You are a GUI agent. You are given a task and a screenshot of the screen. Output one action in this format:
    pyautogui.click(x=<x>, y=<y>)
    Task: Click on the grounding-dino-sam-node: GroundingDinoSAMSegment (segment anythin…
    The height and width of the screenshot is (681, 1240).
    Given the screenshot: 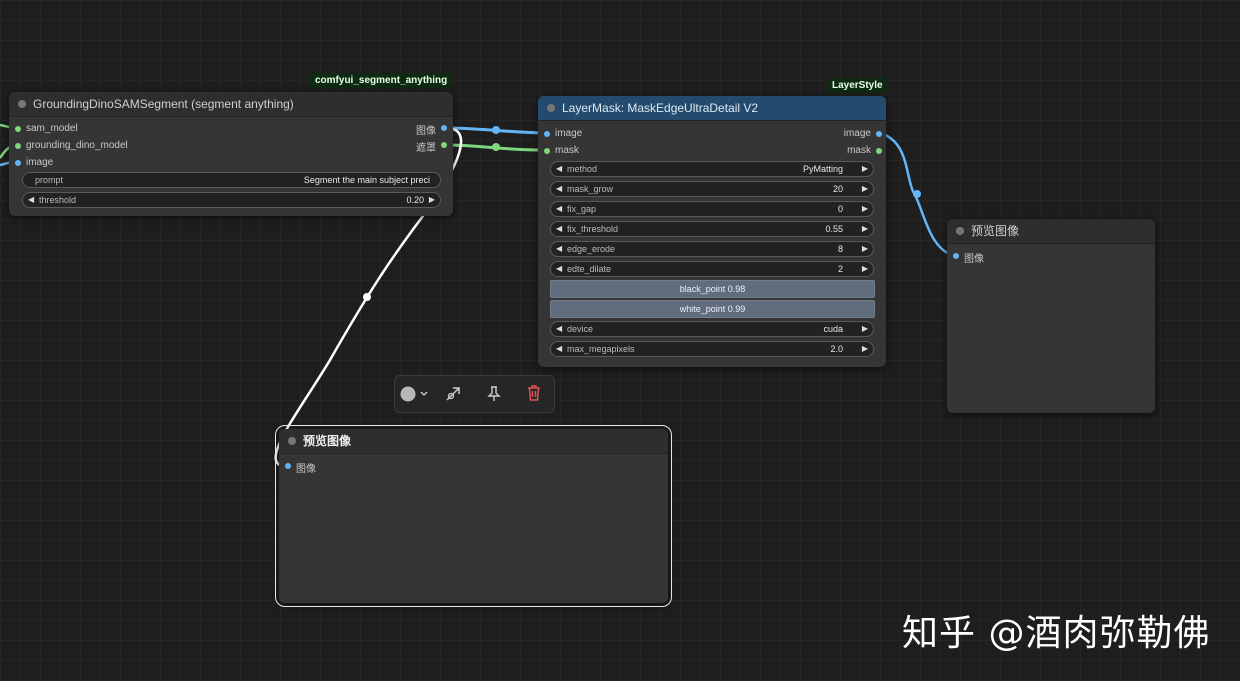 What is the action you would take?
    pyautogui.click(x=231, y=154)
    